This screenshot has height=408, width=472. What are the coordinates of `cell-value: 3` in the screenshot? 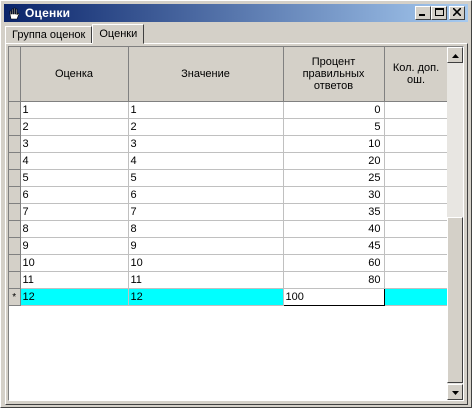 It's located at (206, 144).